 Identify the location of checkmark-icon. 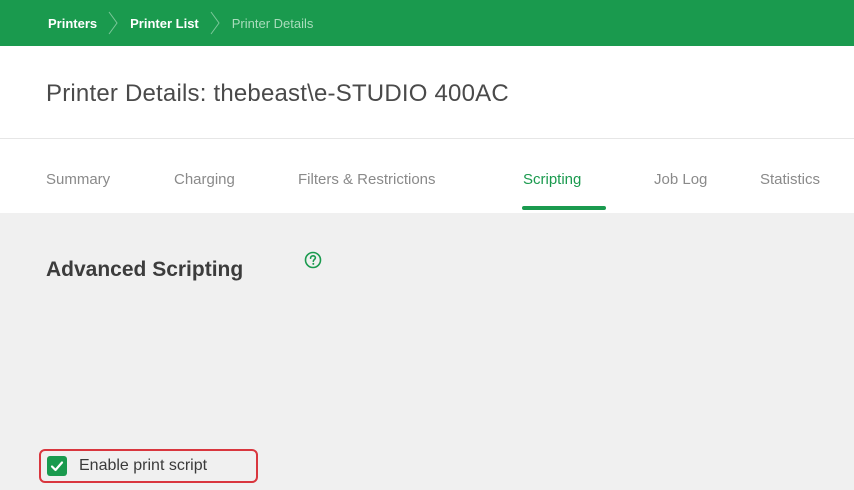
(57, 466).